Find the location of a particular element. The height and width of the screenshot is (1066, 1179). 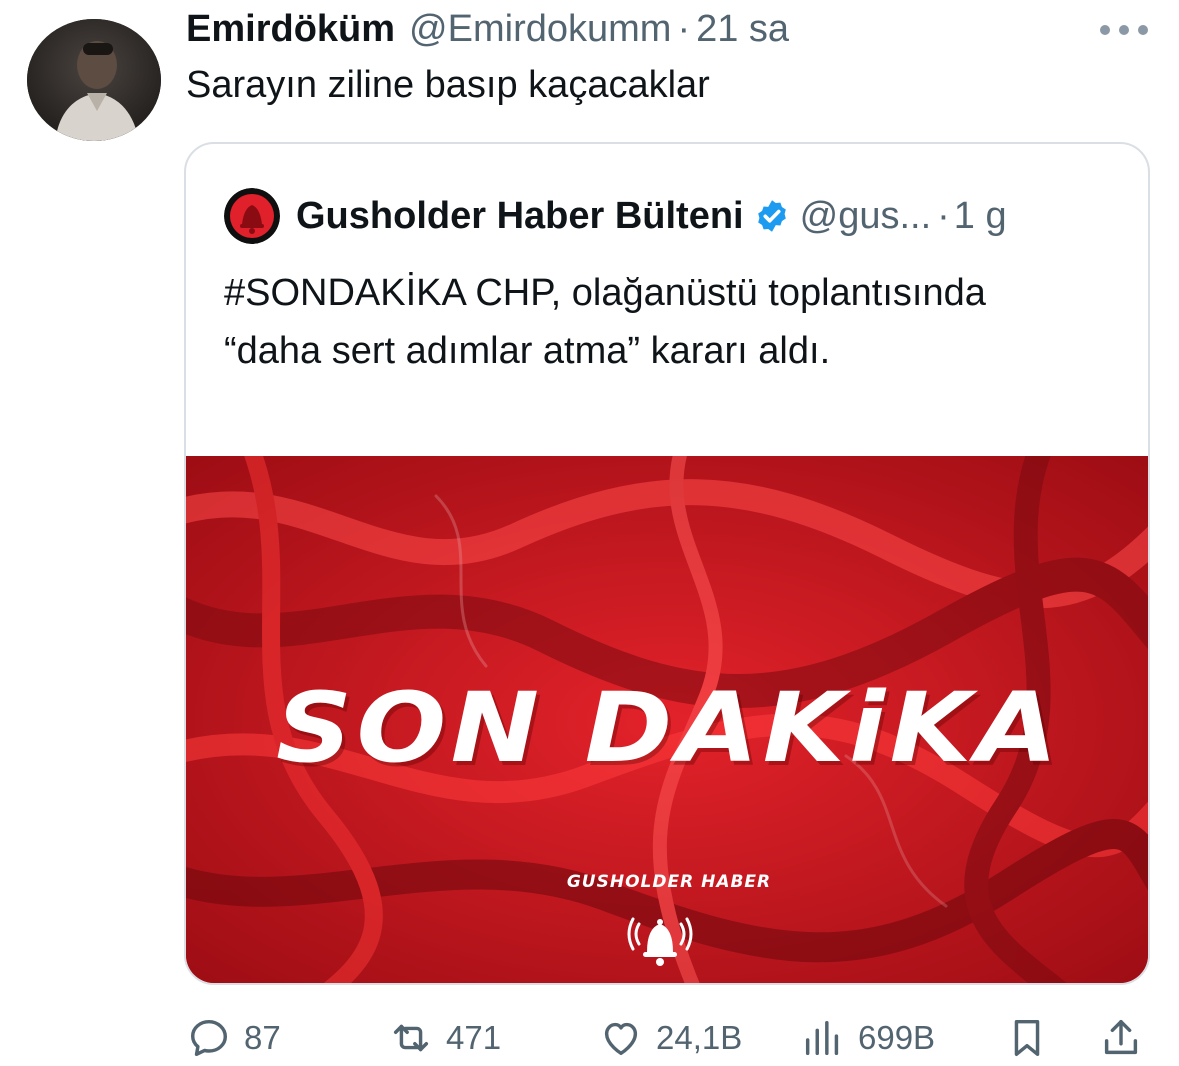

author-name: Emirdöküm is located at coordinates (290, 29).